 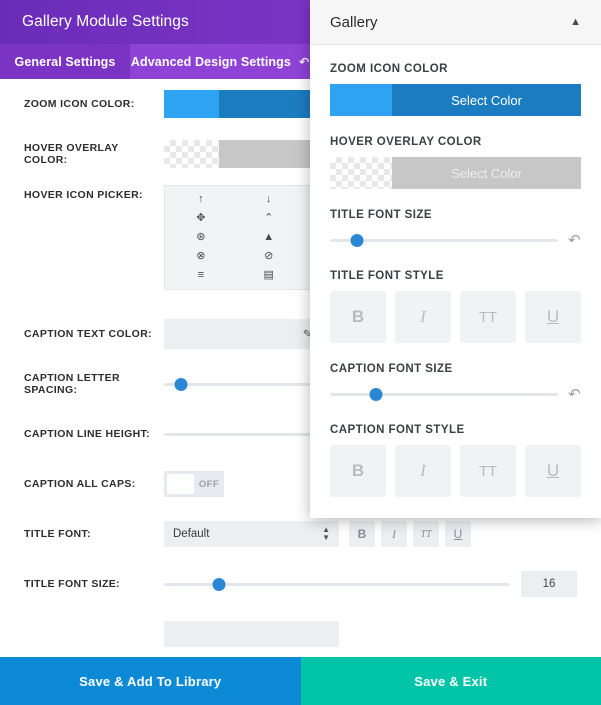 What do you see at coordinates (354, 22) in the screenshot?
I see `panel-title: Gallery` at bounding box center [354, 22].